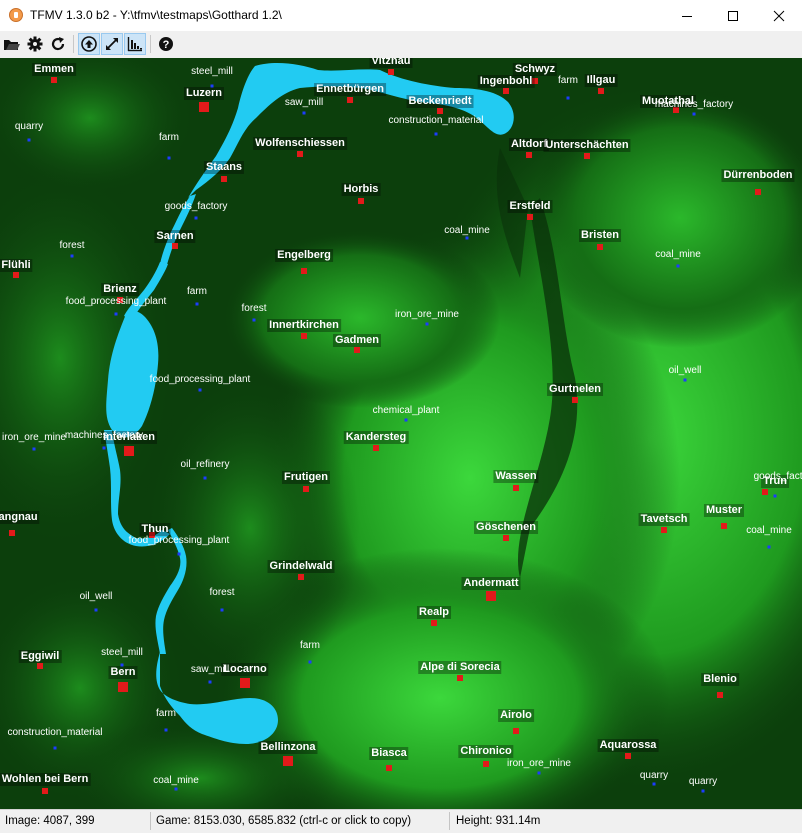 This screenshot has height=833, width=802. I want to click on settings-button, so click(35, 44).